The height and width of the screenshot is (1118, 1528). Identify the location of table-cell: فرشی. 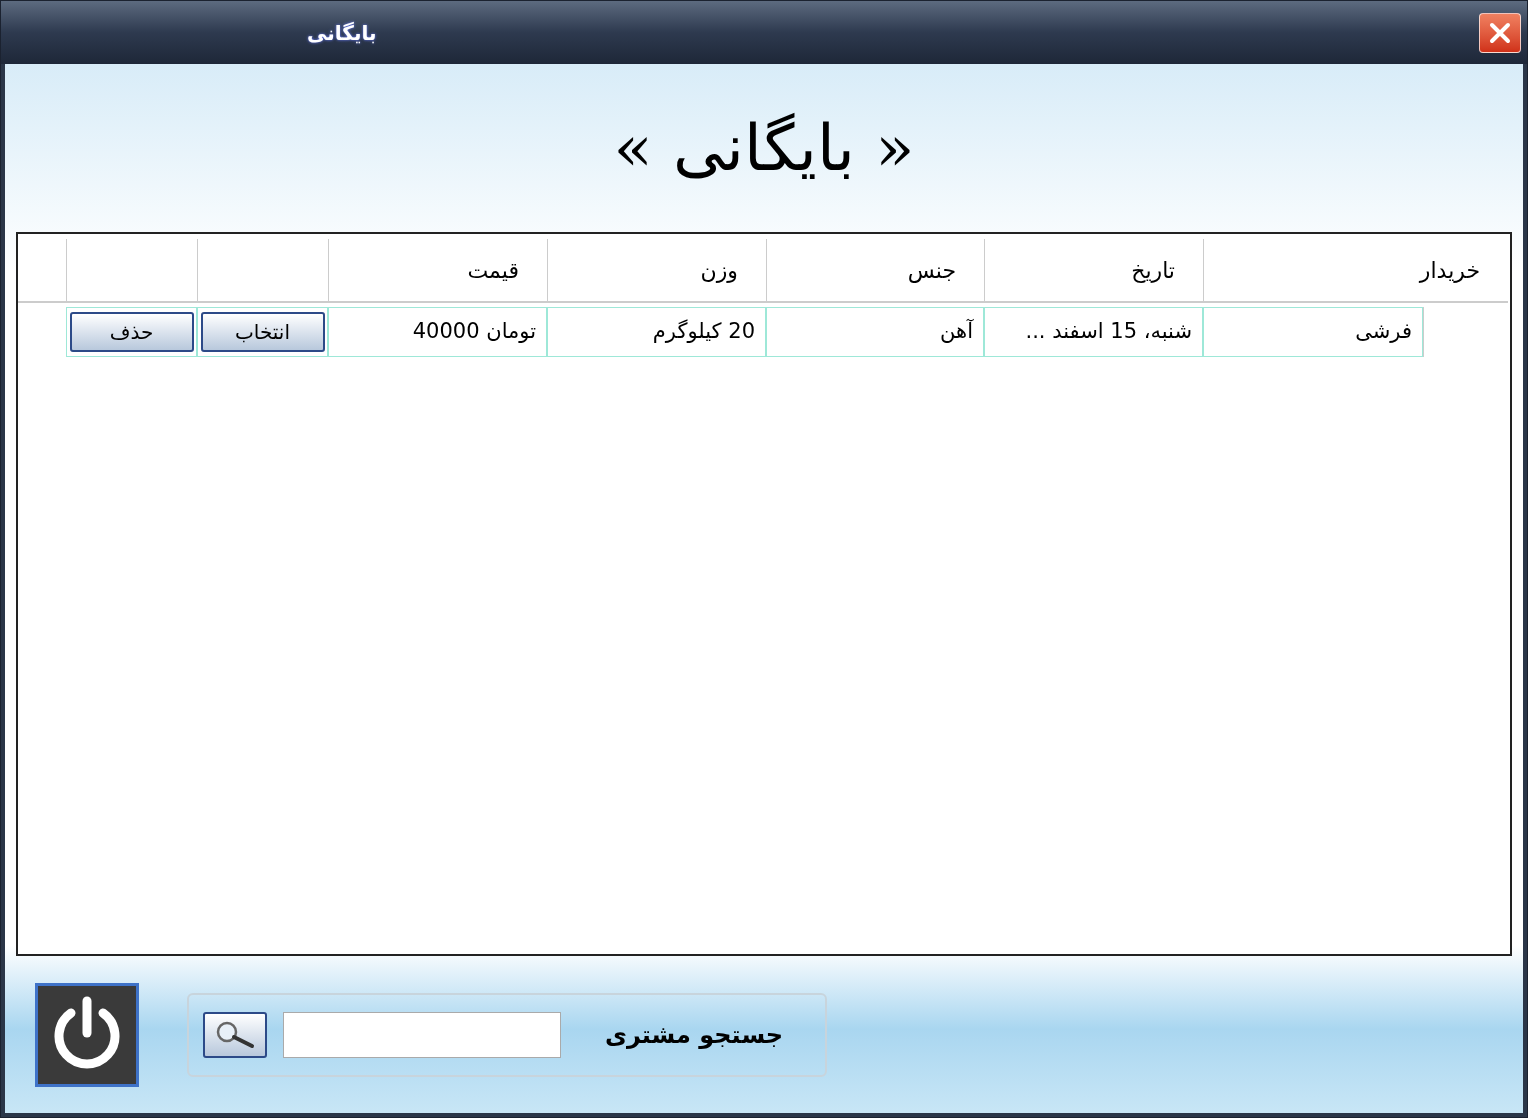
(1313, 332).